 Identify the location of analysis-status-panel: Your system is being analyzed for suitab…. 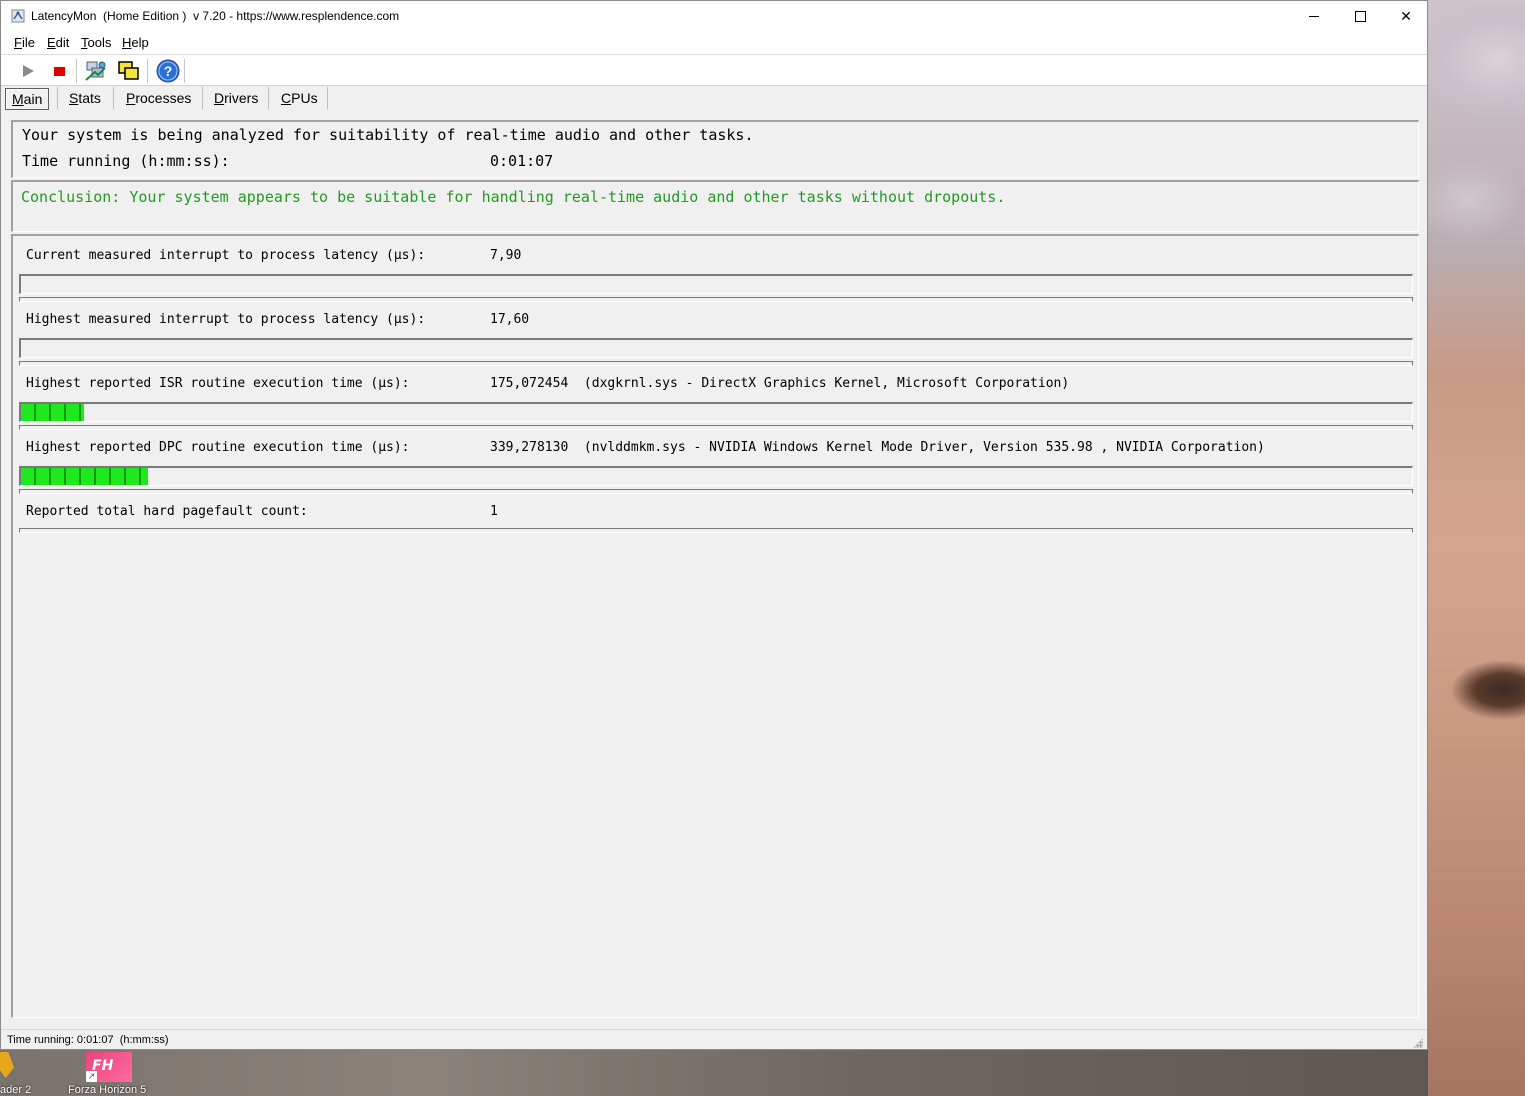
(715, 149).